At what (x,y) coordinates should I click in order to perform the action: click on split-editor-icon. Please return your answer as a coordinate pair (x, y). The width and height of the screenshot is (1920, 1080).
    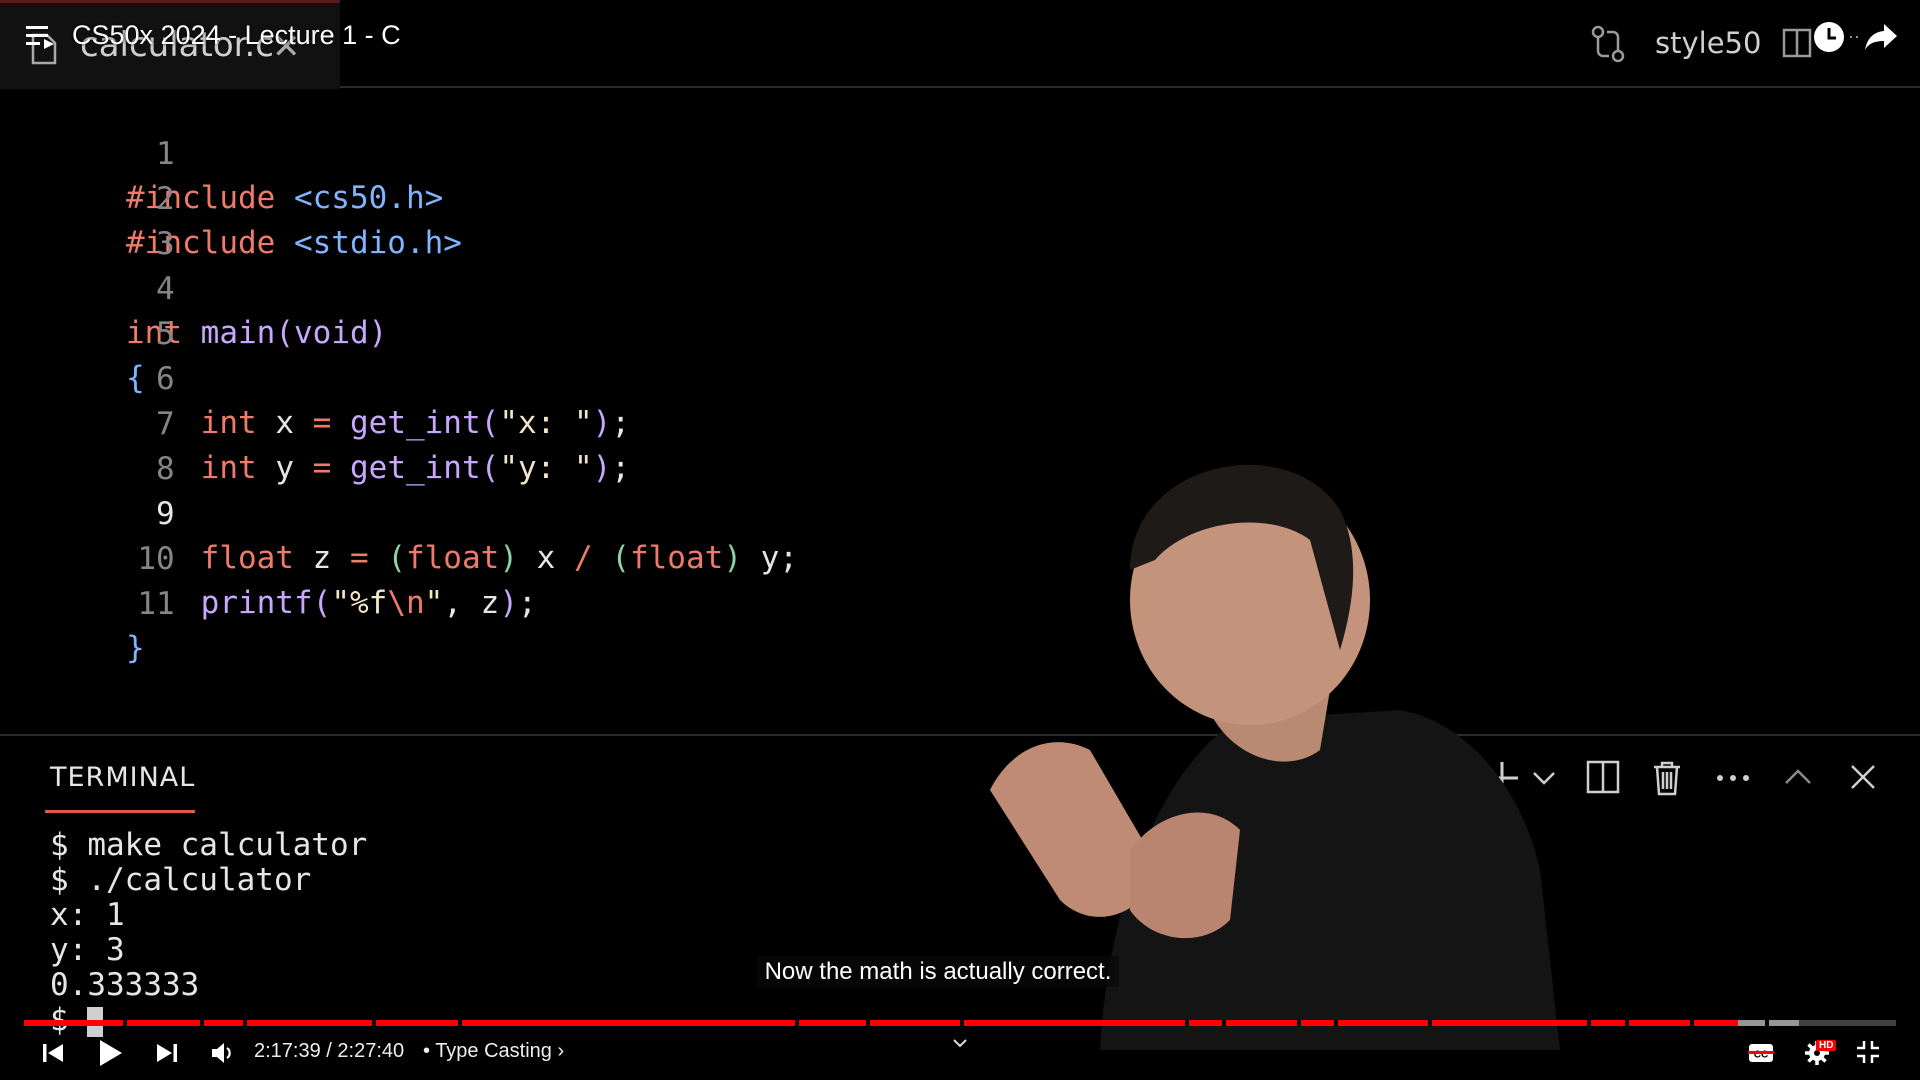
    Looking at the image, I should click on (1797, 43).